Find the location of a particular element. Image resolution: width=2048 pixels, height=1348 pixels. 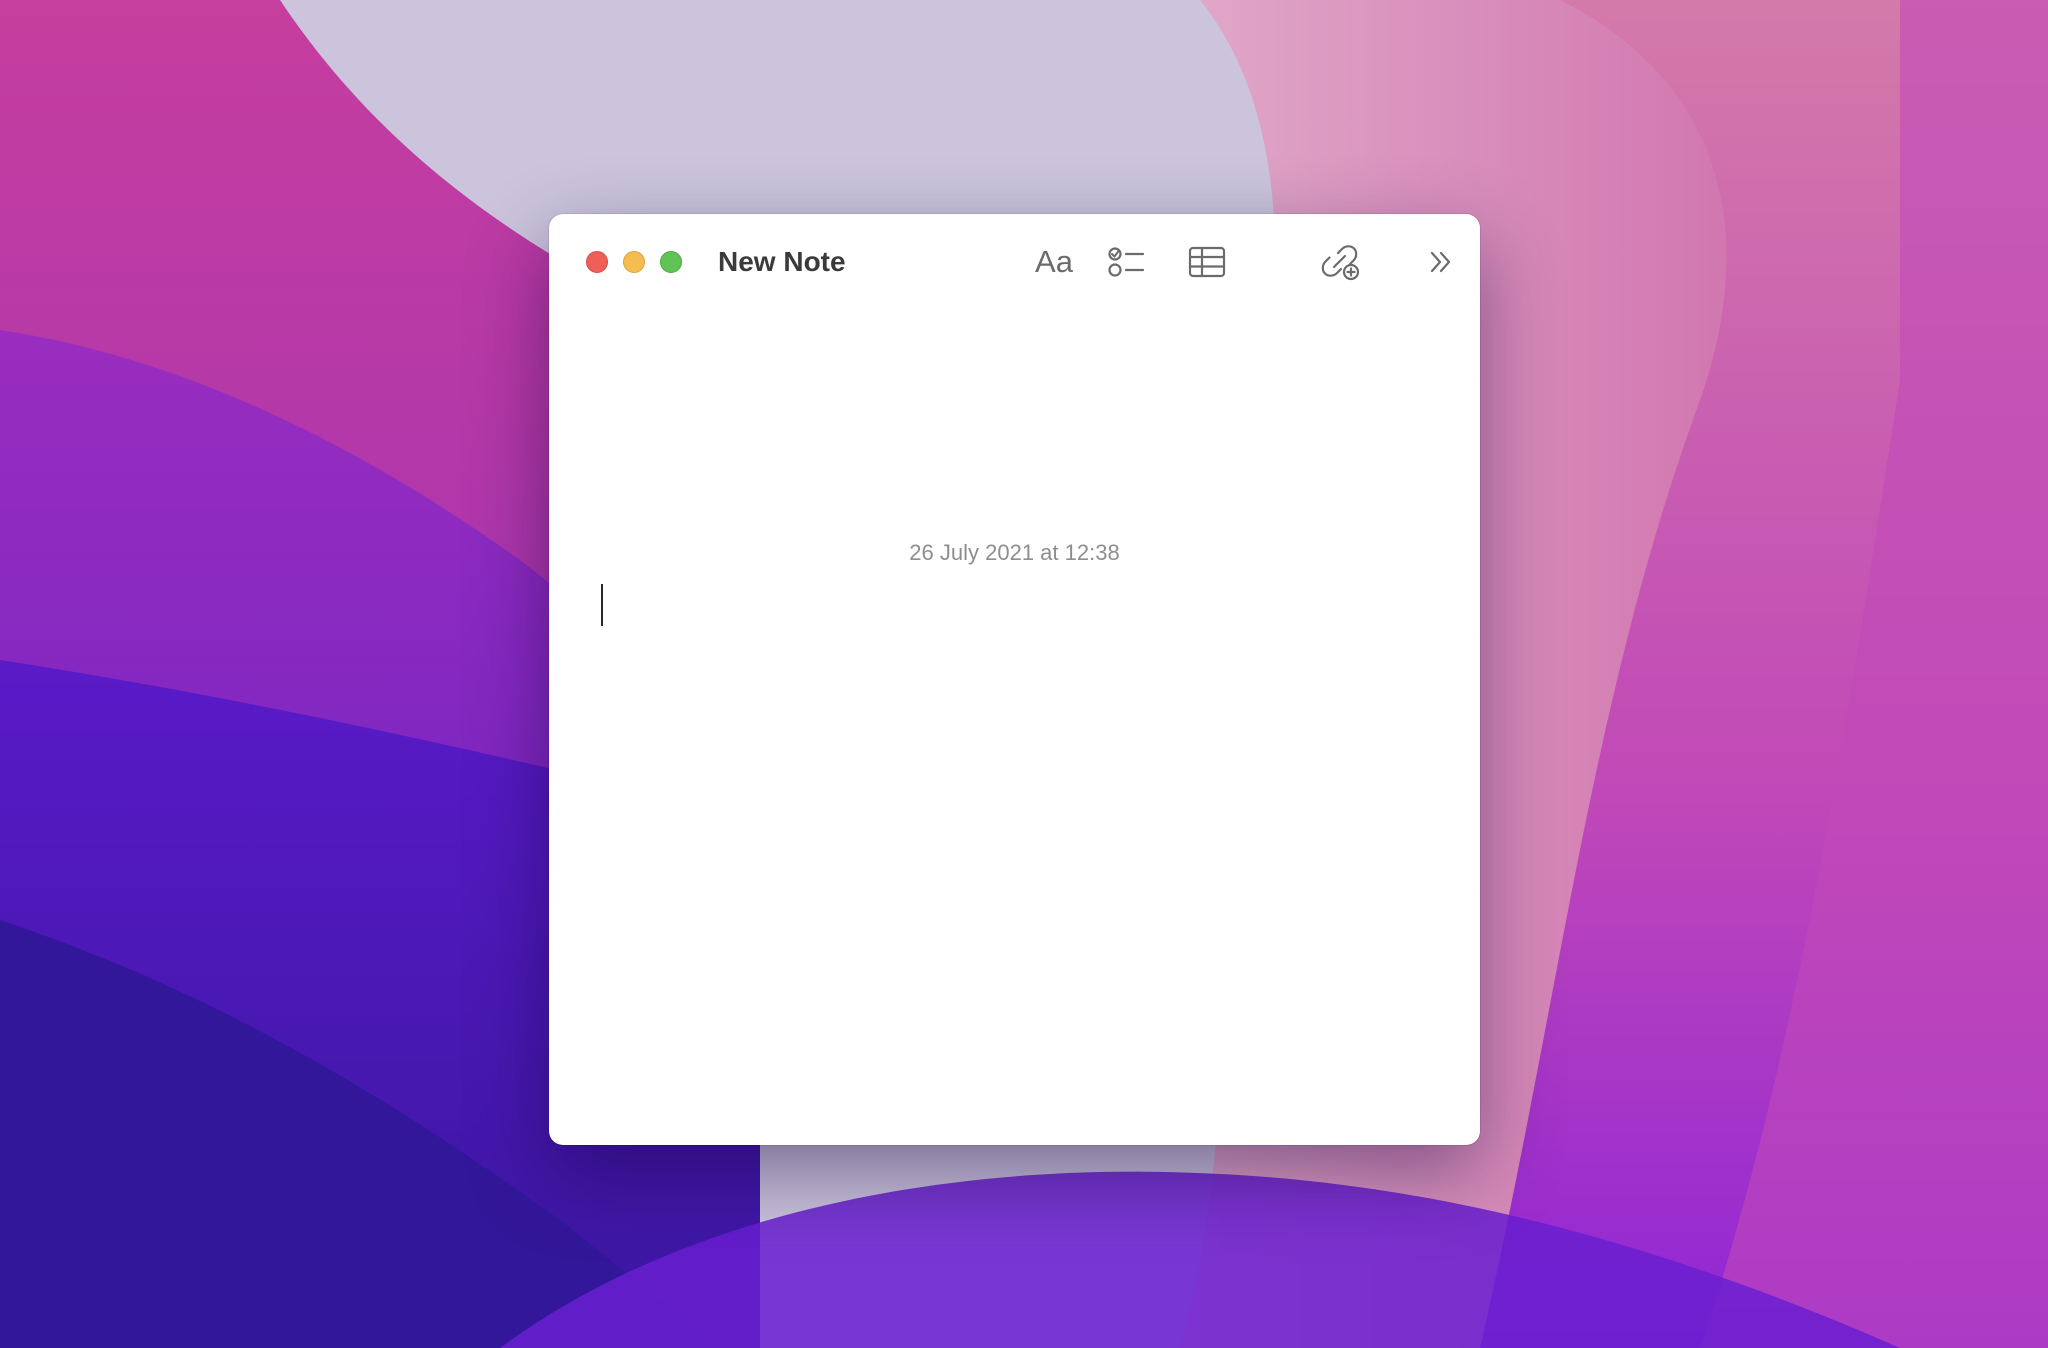

format-button: Aa is located at coordinates (1054, 262).